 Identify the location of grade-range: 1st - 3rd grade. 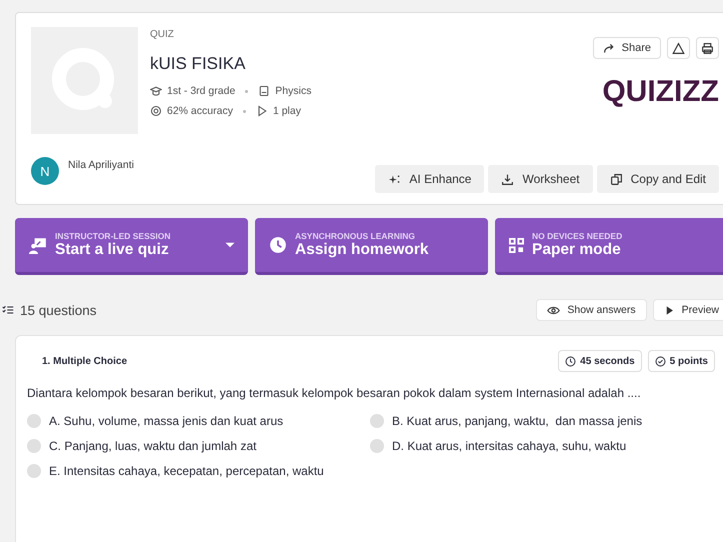
(201, 91).